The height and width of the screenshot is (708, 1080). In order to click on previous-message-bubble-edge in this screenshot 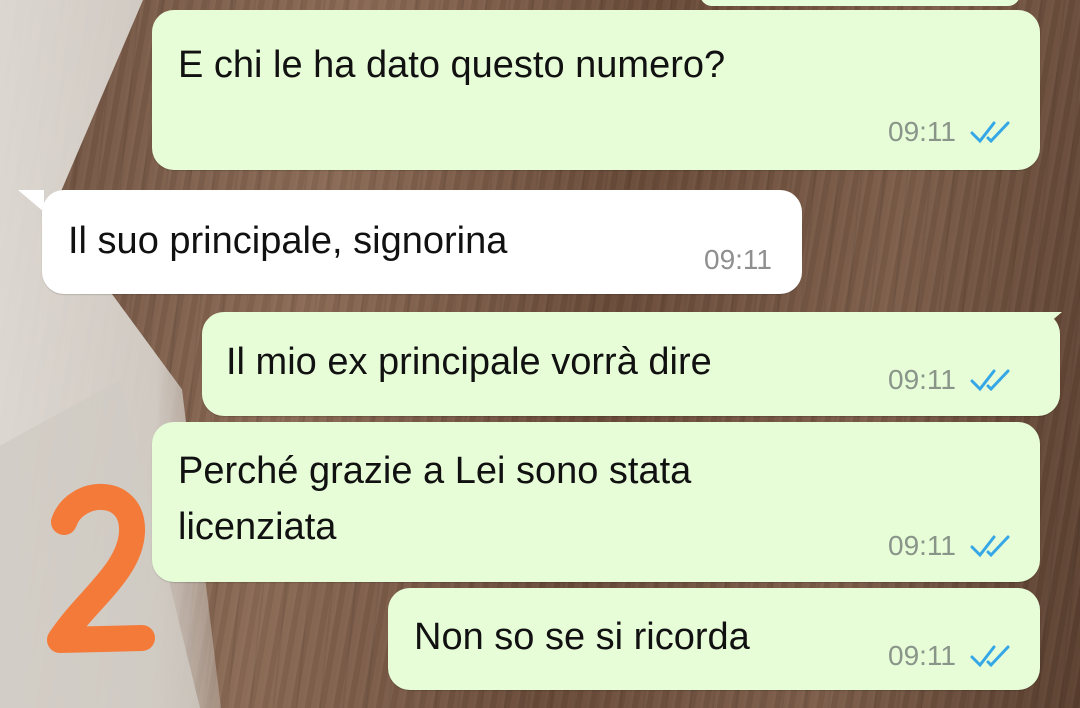, I will do `click(860, 3)`.